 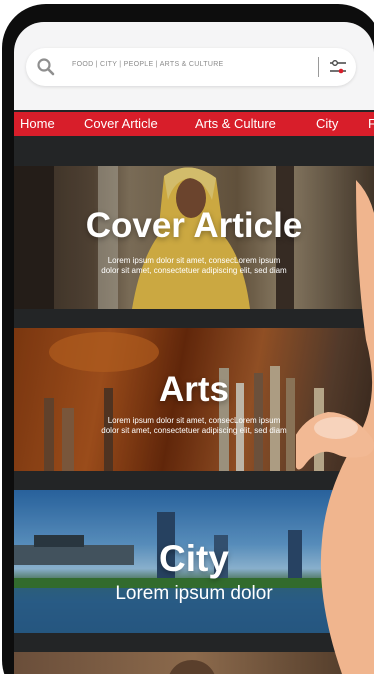 I want to click on filter-icon, so click(x=338, y=67).